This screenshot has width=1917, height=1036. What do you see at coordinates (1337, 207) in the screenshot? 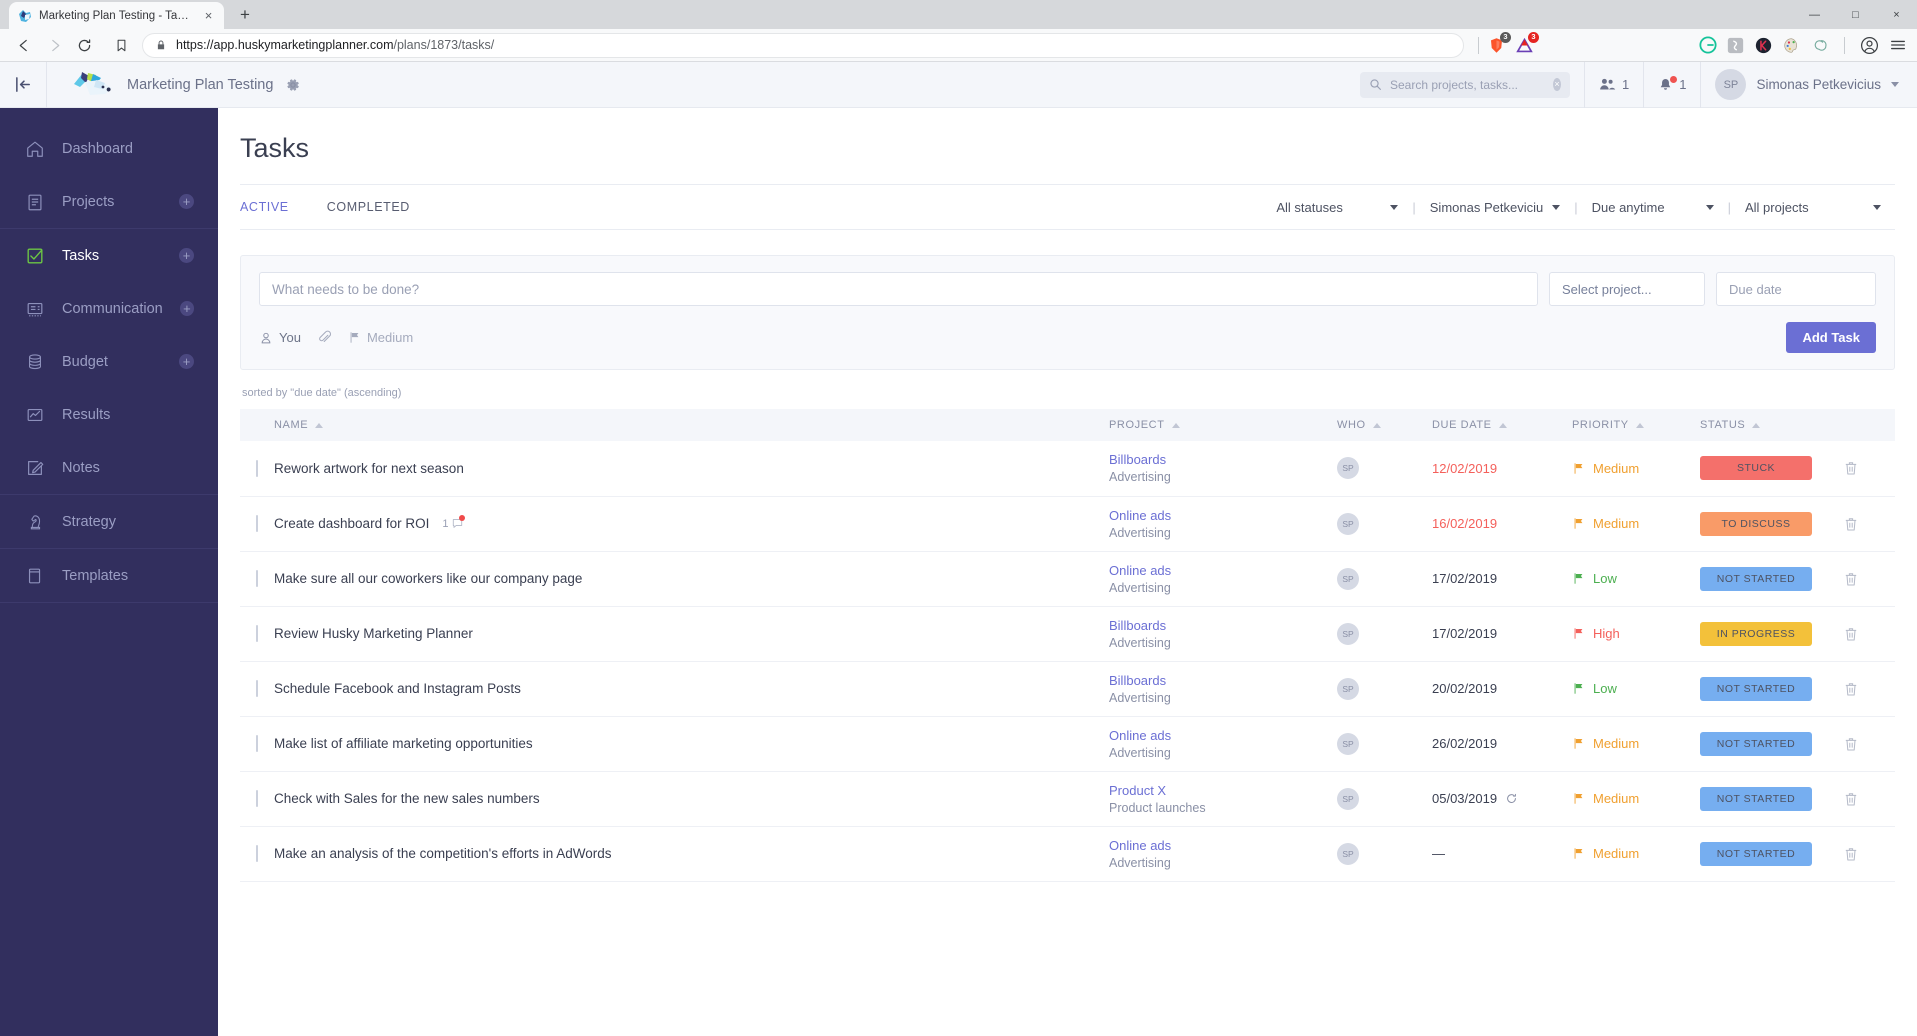
I see `status-filter: All statuses` at bounding box center [1337, 207].